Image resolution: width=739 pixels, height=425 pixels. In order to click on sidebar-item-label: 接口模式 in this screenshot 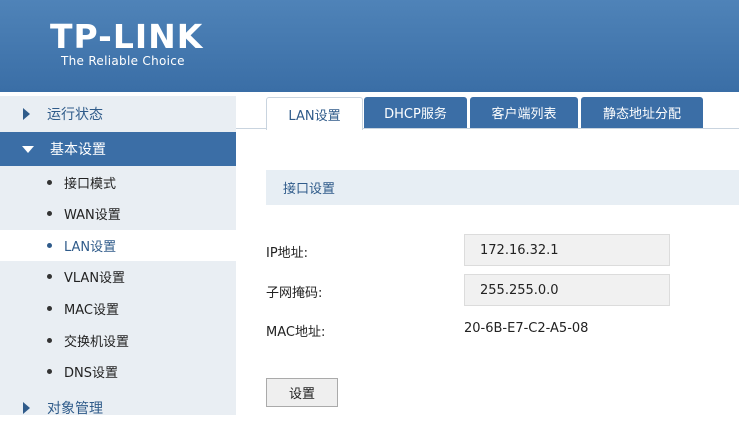, I will do `click(90, 184)`.